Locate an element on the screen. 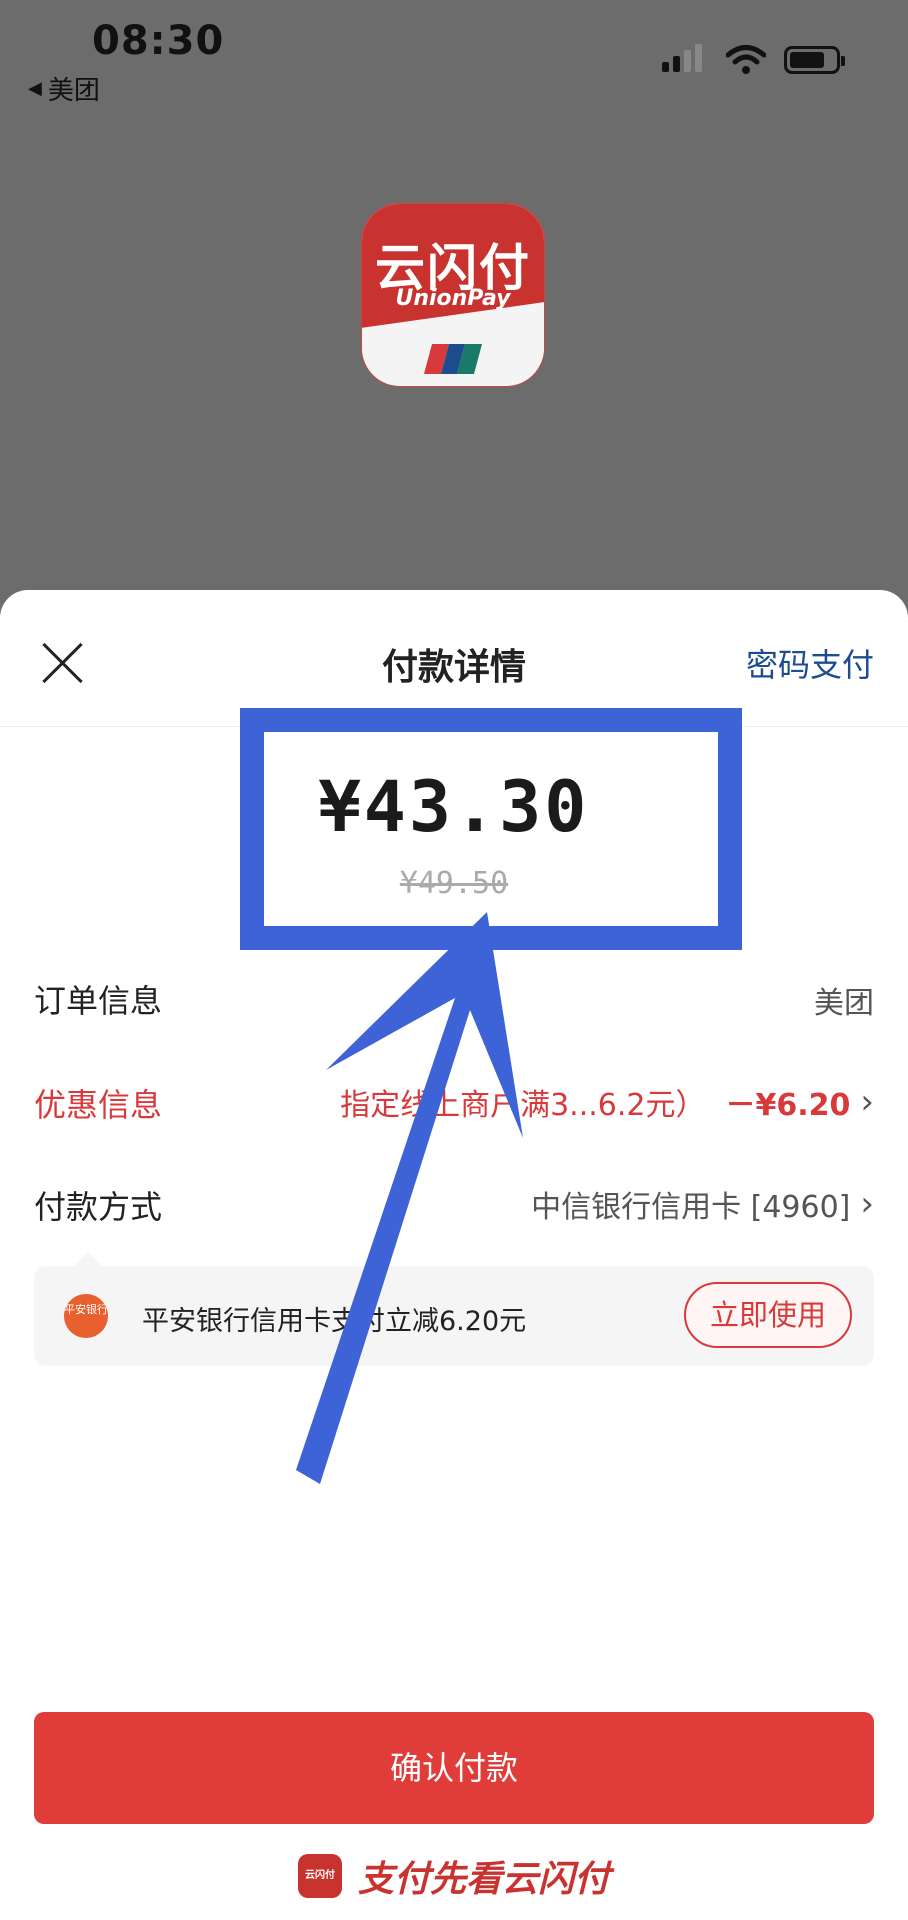  unionpay-small-logo: 云闪付 is located at coordinates (319, 1876).